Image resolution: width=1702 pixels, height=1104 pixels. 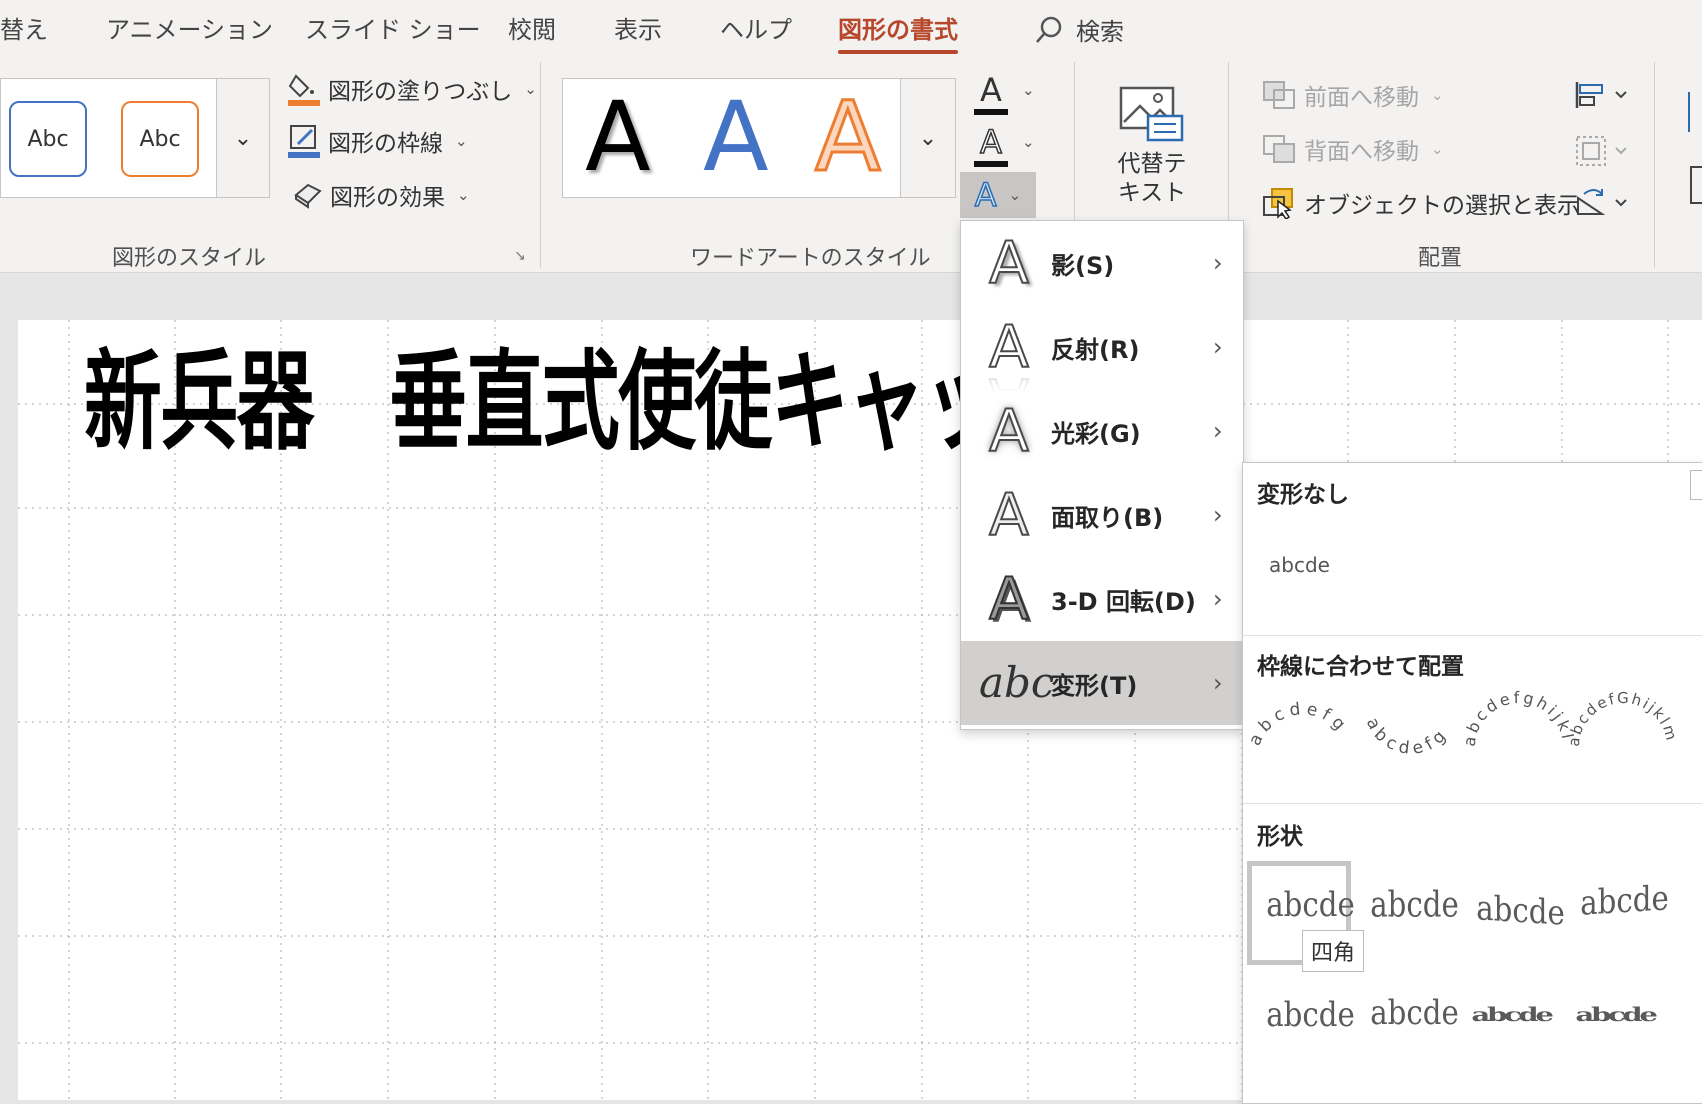 I want to click on alt-text-button: 代替テ キスト, so click(x=1152, y=147).